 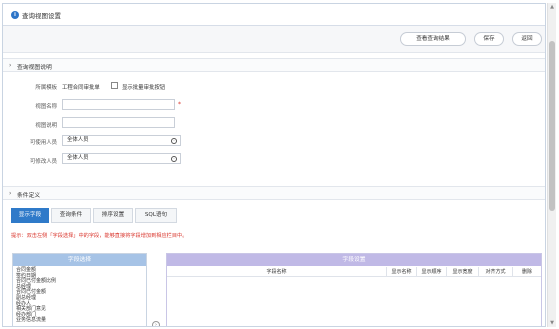 I want to click on view-desc-input, so click(x=118, y=122).